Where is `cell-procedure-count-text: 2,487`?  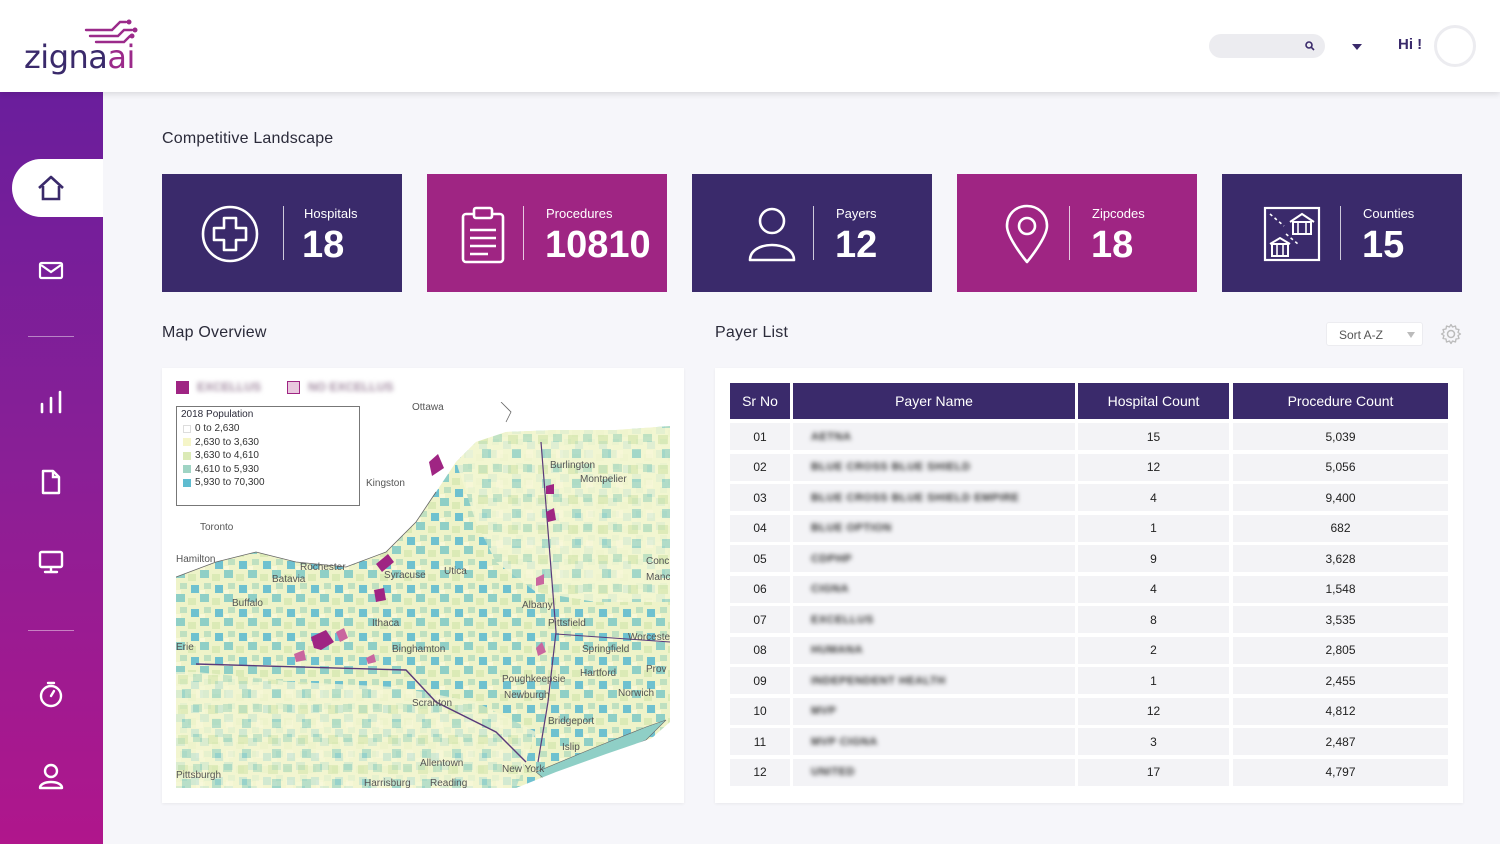
cell-procedure-count-text: 2,487 is located at coordinates (1340, 741).